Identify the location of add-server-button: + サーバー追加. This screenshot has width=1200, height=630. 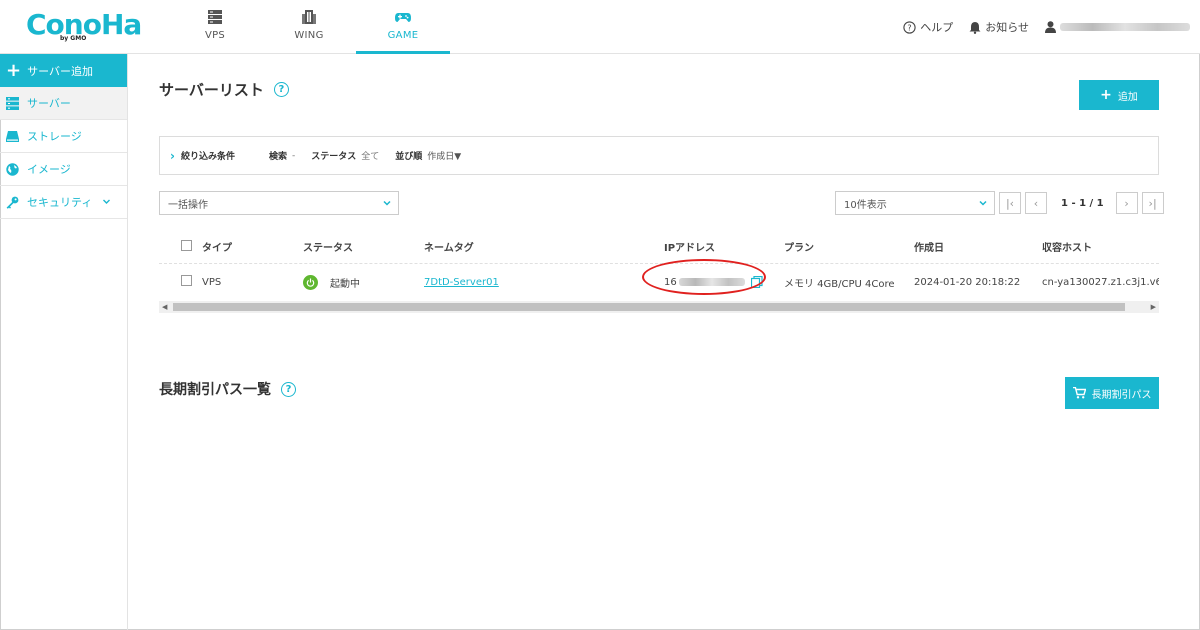
(63, 70).